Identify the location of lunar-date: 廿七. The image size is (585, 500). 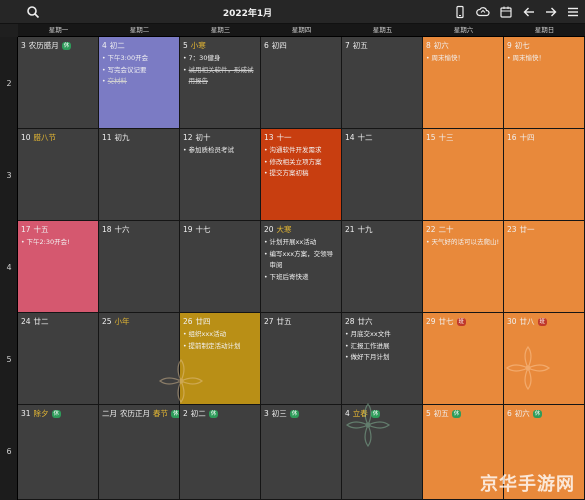
(446, 321).